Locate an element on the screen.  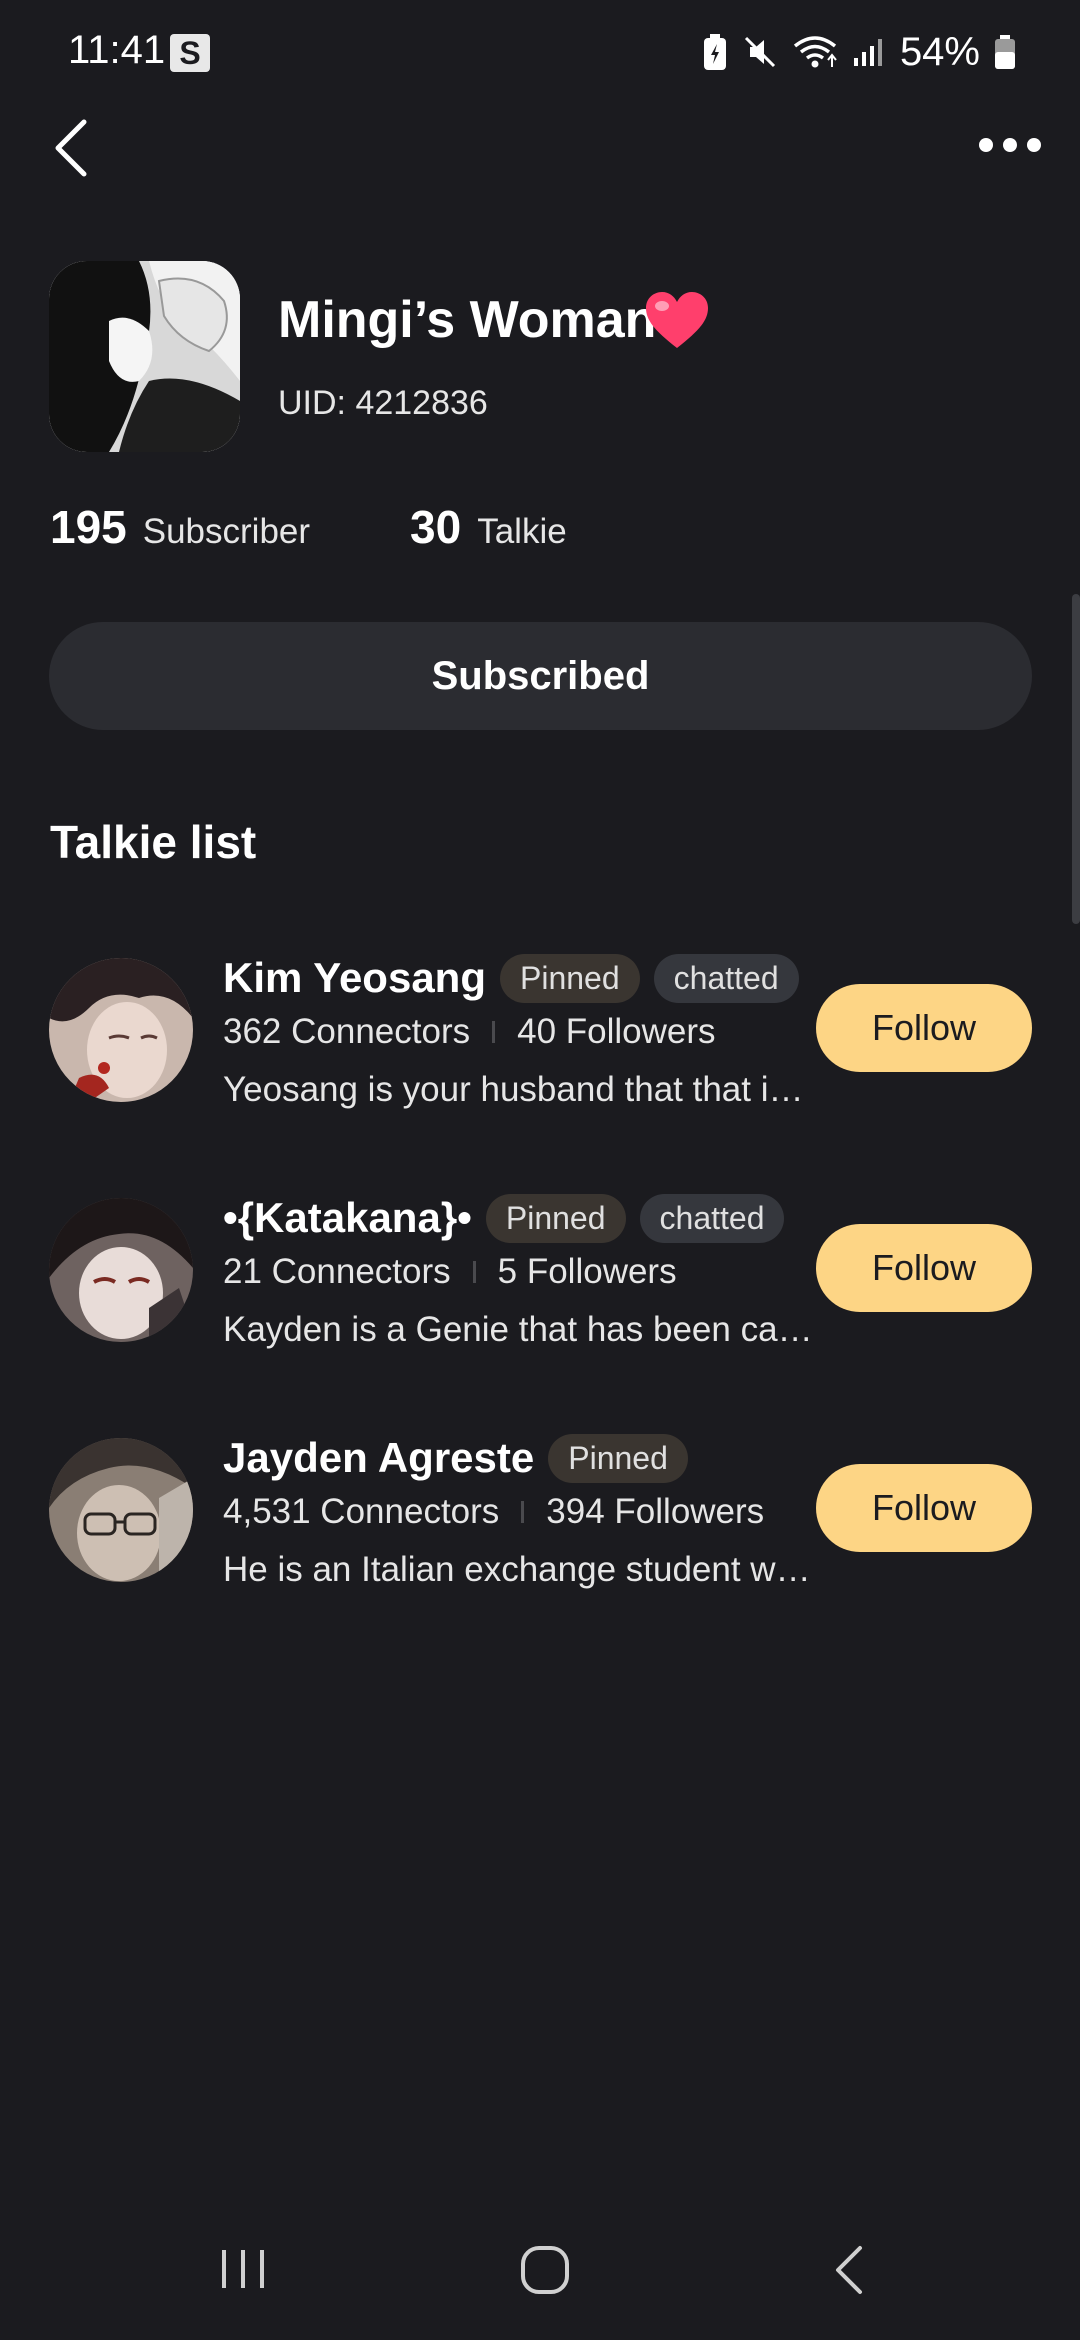
talkie-title-line: Jayden Agreste Pinned is located at coordinates (455, 1458).